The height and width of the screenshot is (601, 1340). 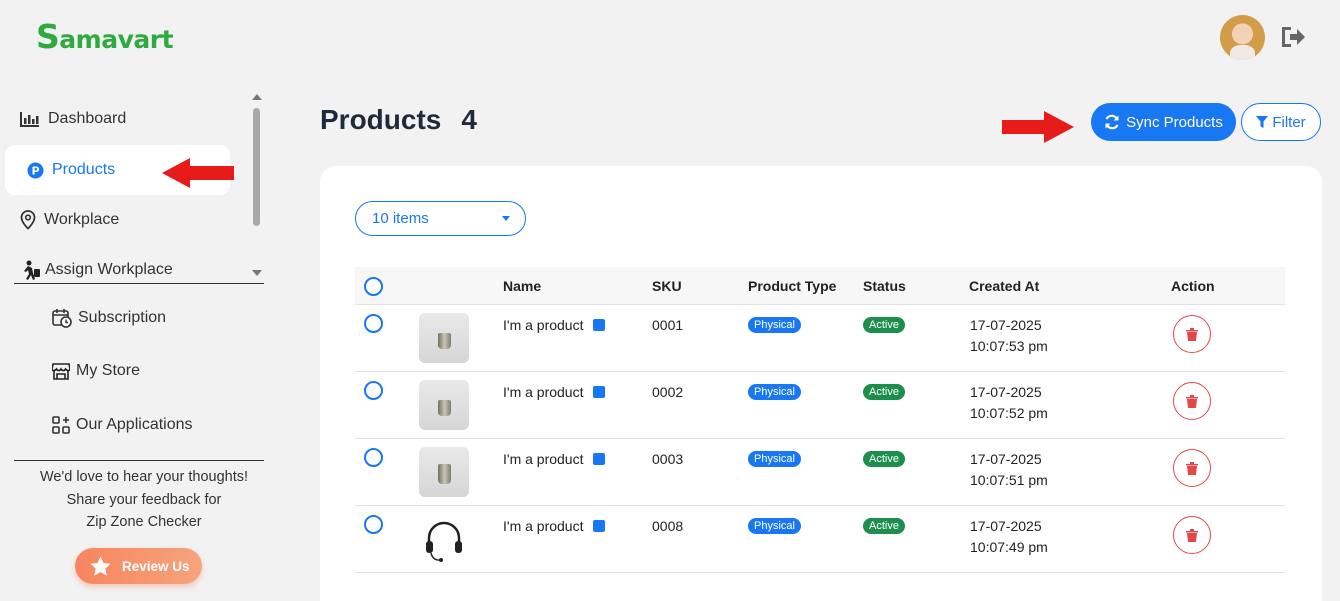 What do you see at coordinates (792, 286) in the screenshot?
I see `column-header-product-type: Product Type` at bounding box center [792, 286].